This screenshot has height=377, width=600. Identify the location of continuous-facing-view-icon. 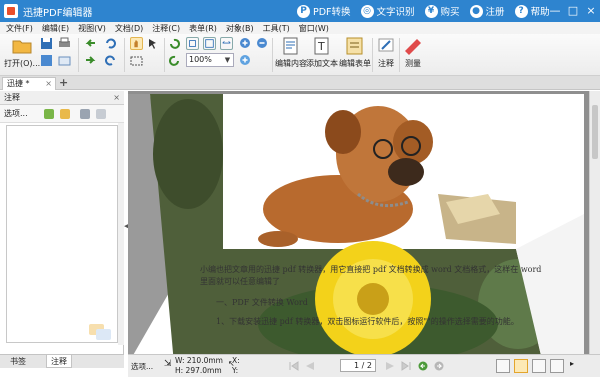
(557, 366).